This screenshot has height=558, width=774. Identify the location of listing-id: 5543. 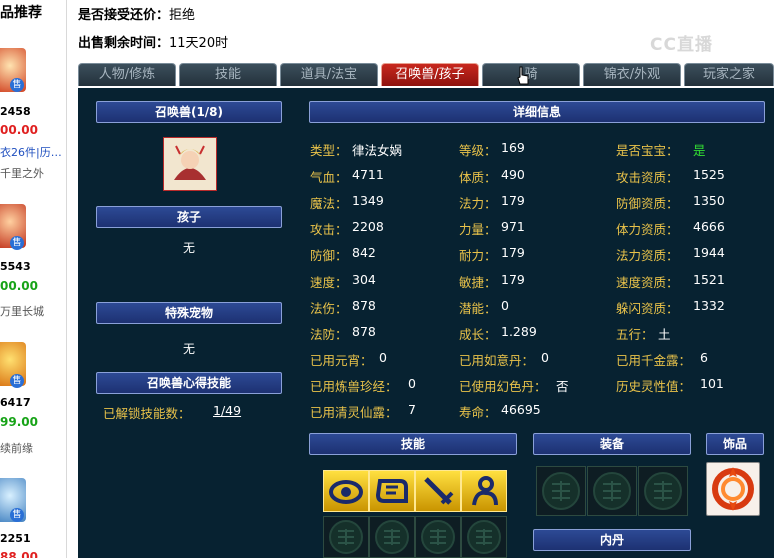
(15, 266).